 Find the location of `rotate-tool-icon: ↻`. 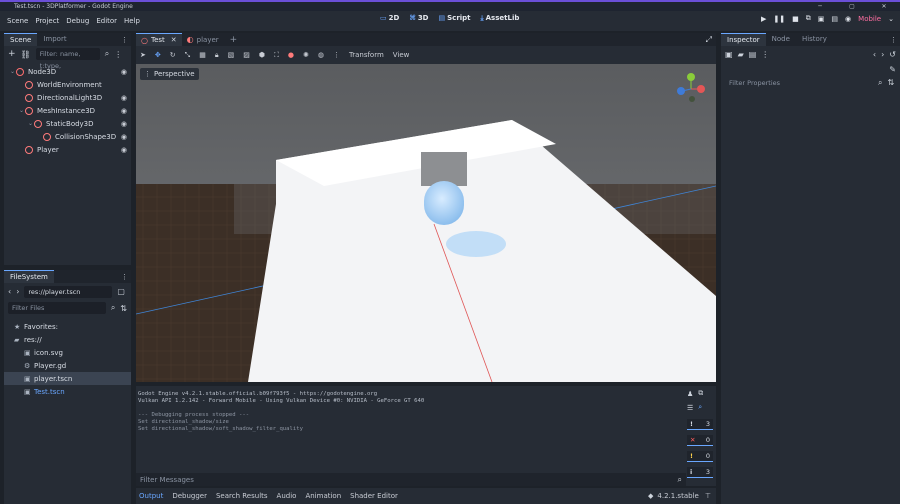

rotate-tool-icon: ↻ is located at coordinates (173, 55).